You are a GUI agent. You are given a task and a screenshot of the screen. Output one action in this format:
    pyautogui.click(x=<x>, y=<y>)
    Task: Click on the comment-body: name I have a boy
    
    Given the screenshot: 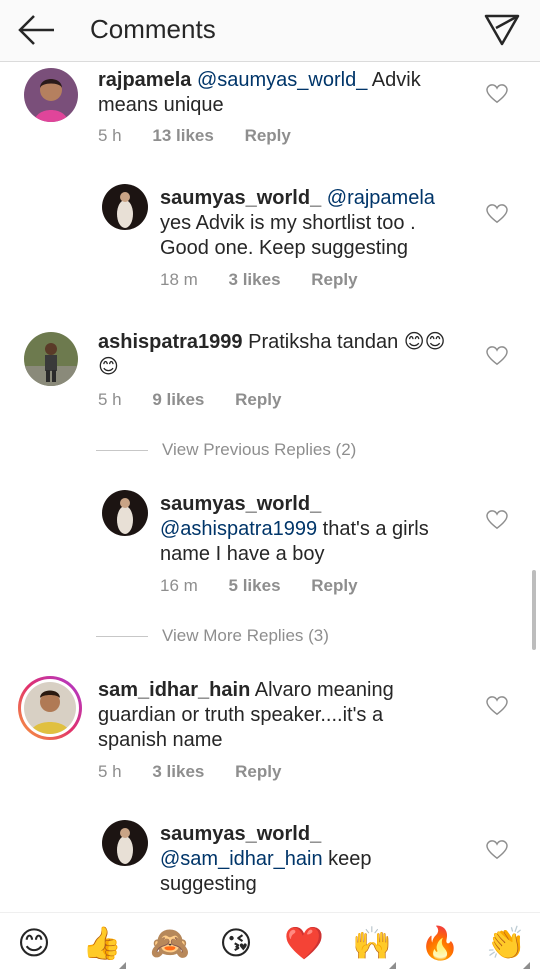 What is the action you would take?
    pyautogui.click(x=242, y=554)
    